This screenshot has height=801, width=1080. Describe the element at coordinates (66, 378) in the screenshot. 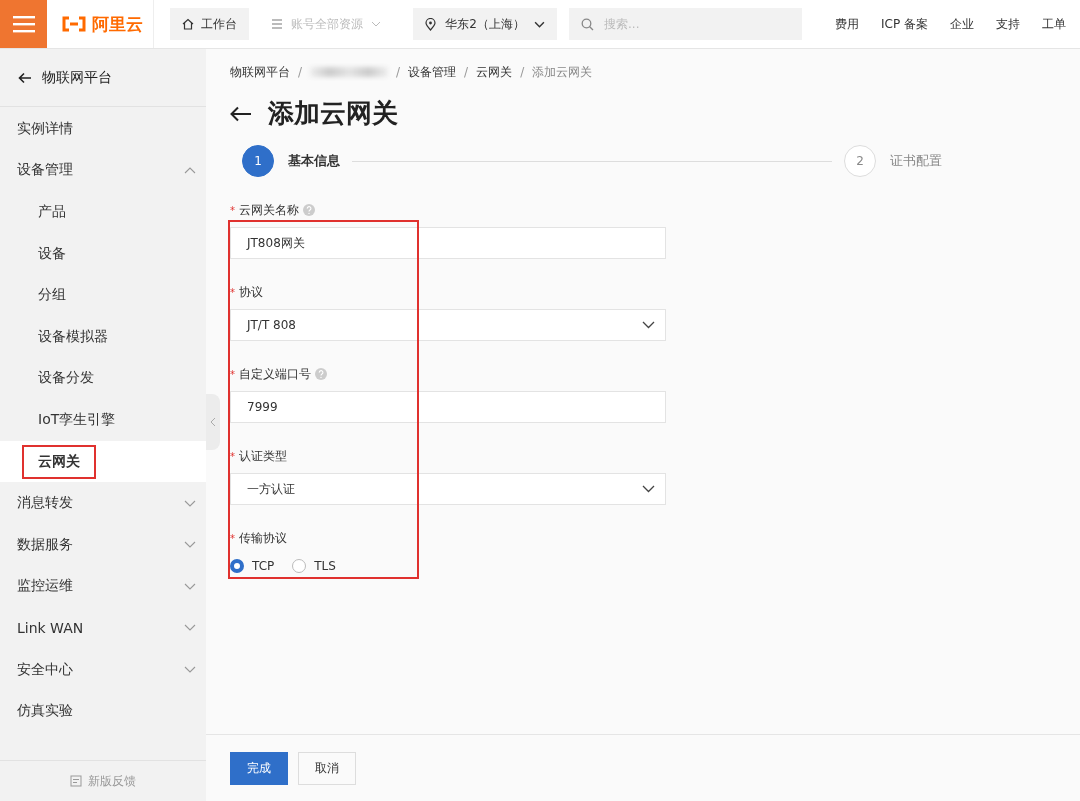

I see `sidebar-subitem-label: 设备分发` at that location.